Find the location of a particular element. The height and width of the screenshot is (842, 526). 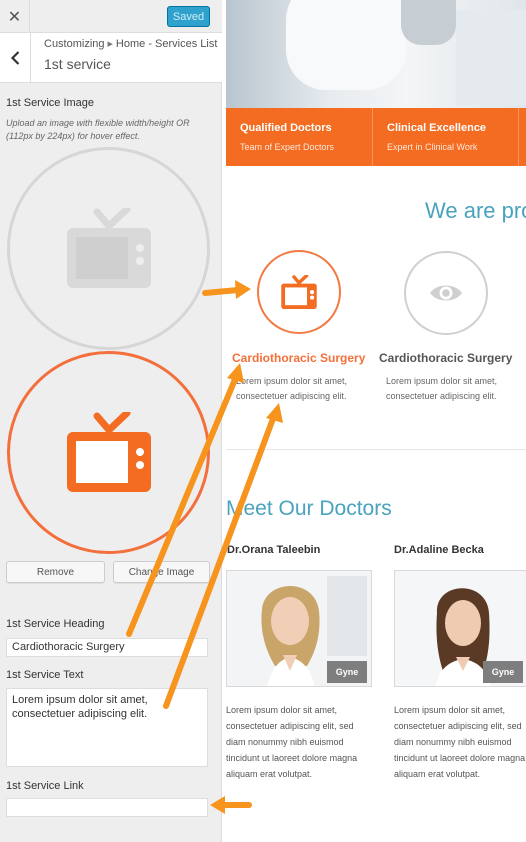

service-image-preview-default is located at coordinates (108, 248).